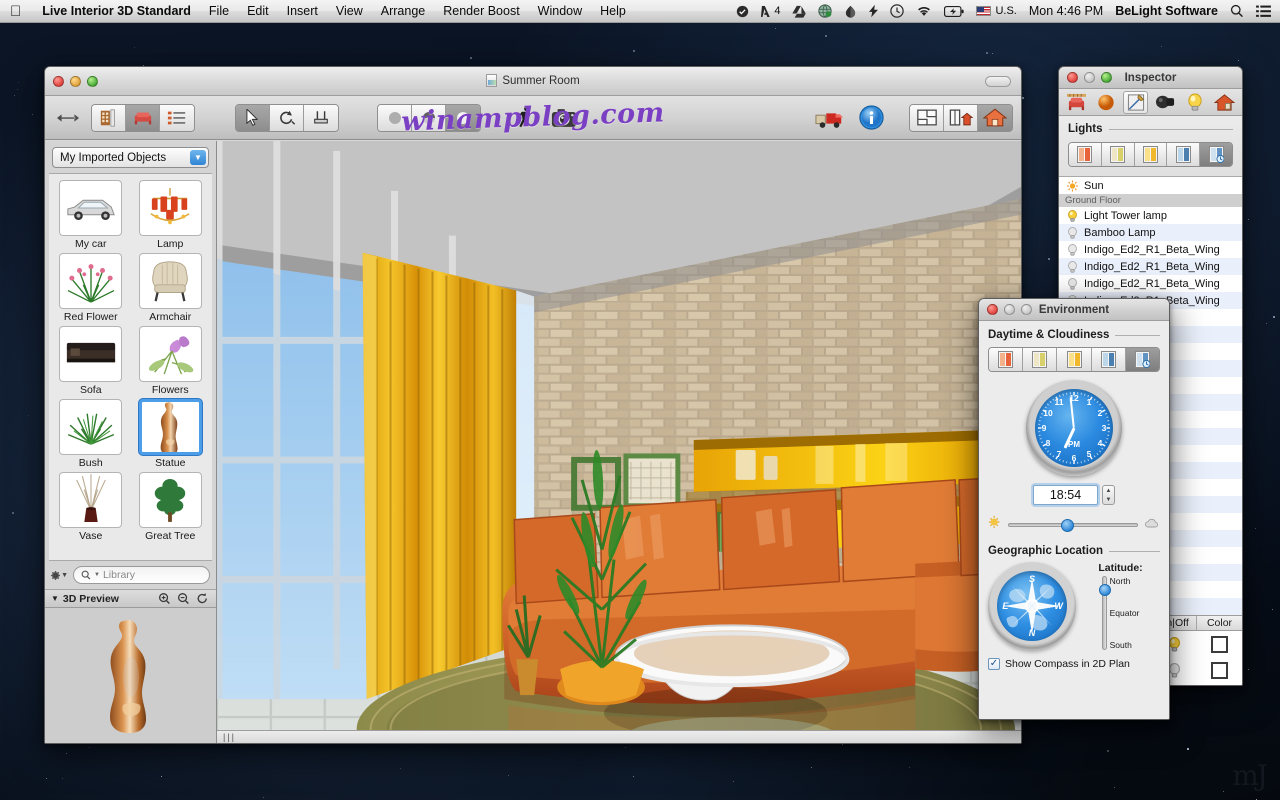 This screenshot has width=1280, height=800. I want to click on latitude-slider-knob, so click(1104, 589).